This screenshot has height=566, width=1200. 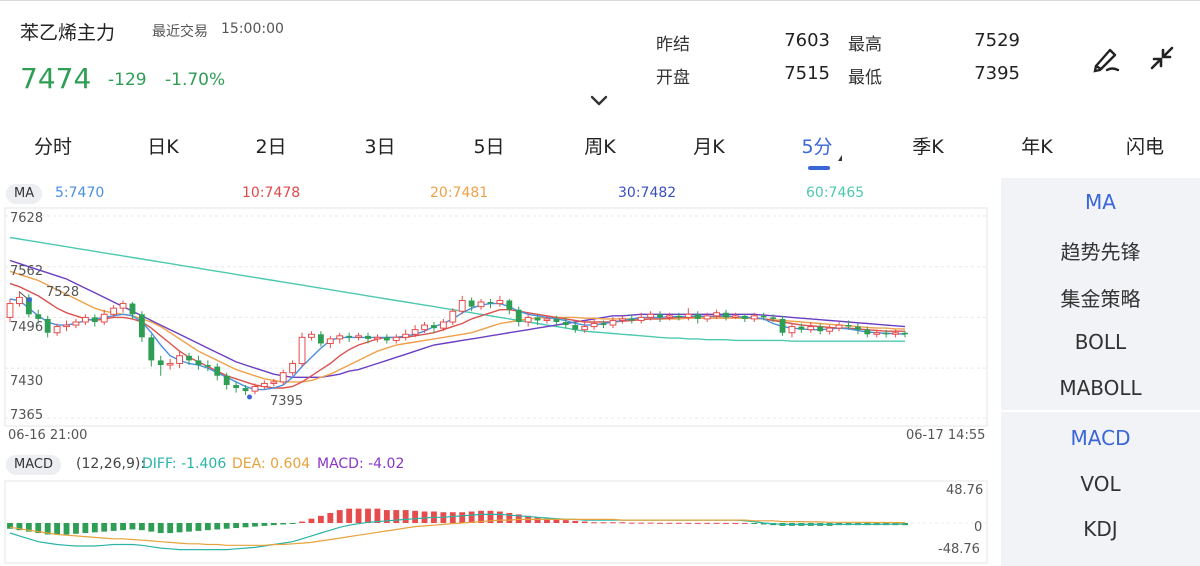 What do you see at coordinates (27, 327) in the screenshot?
I see `ytick-3: 7496` at bounding box center [27, 327].